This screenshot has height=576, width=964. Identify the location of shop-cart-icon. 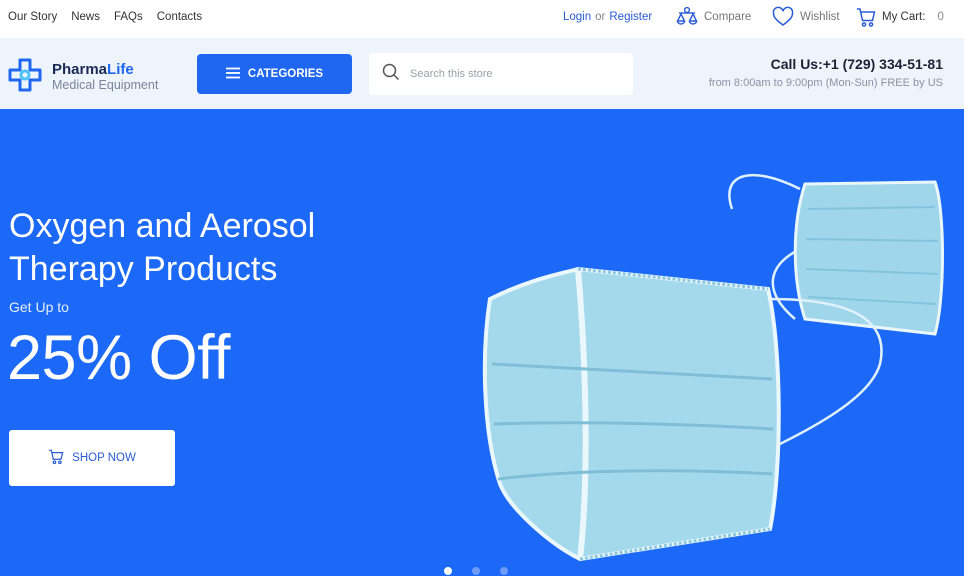
(56, 458).